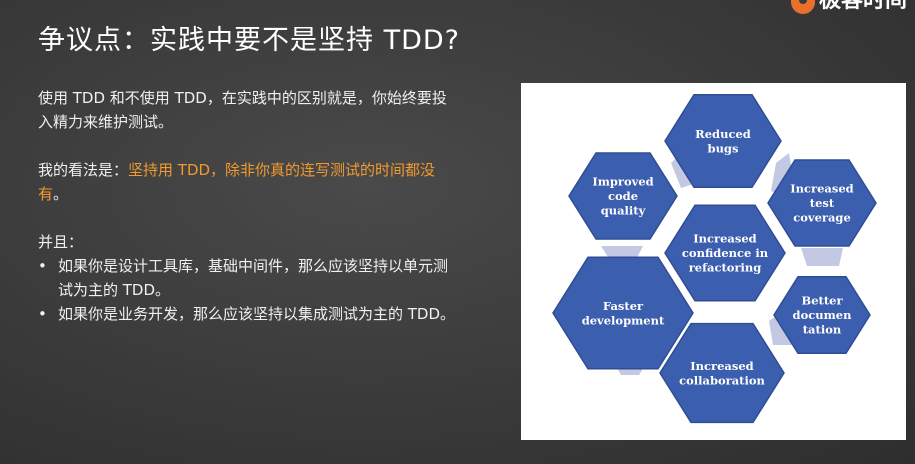 The height and width of the screenshot is (464, 915). Describe the element at coordinates (822, 203) in the screenshot. I see `hexagon-label-line: test` at that location.